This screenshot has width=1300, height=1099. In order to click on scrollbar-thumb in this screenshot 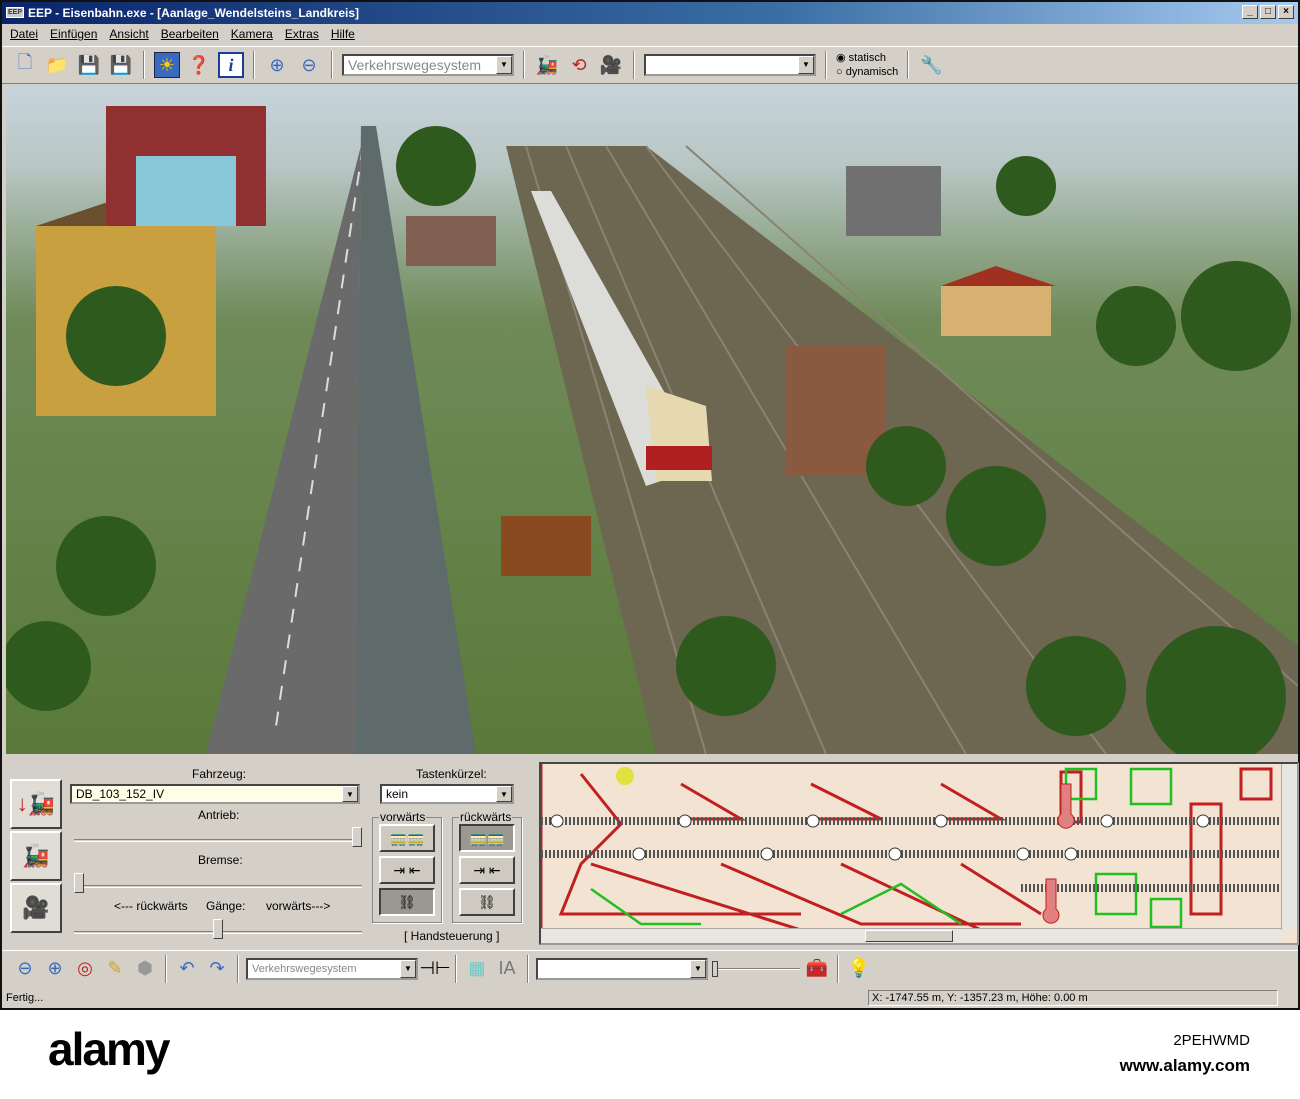, I will do `click(909, 936)`.